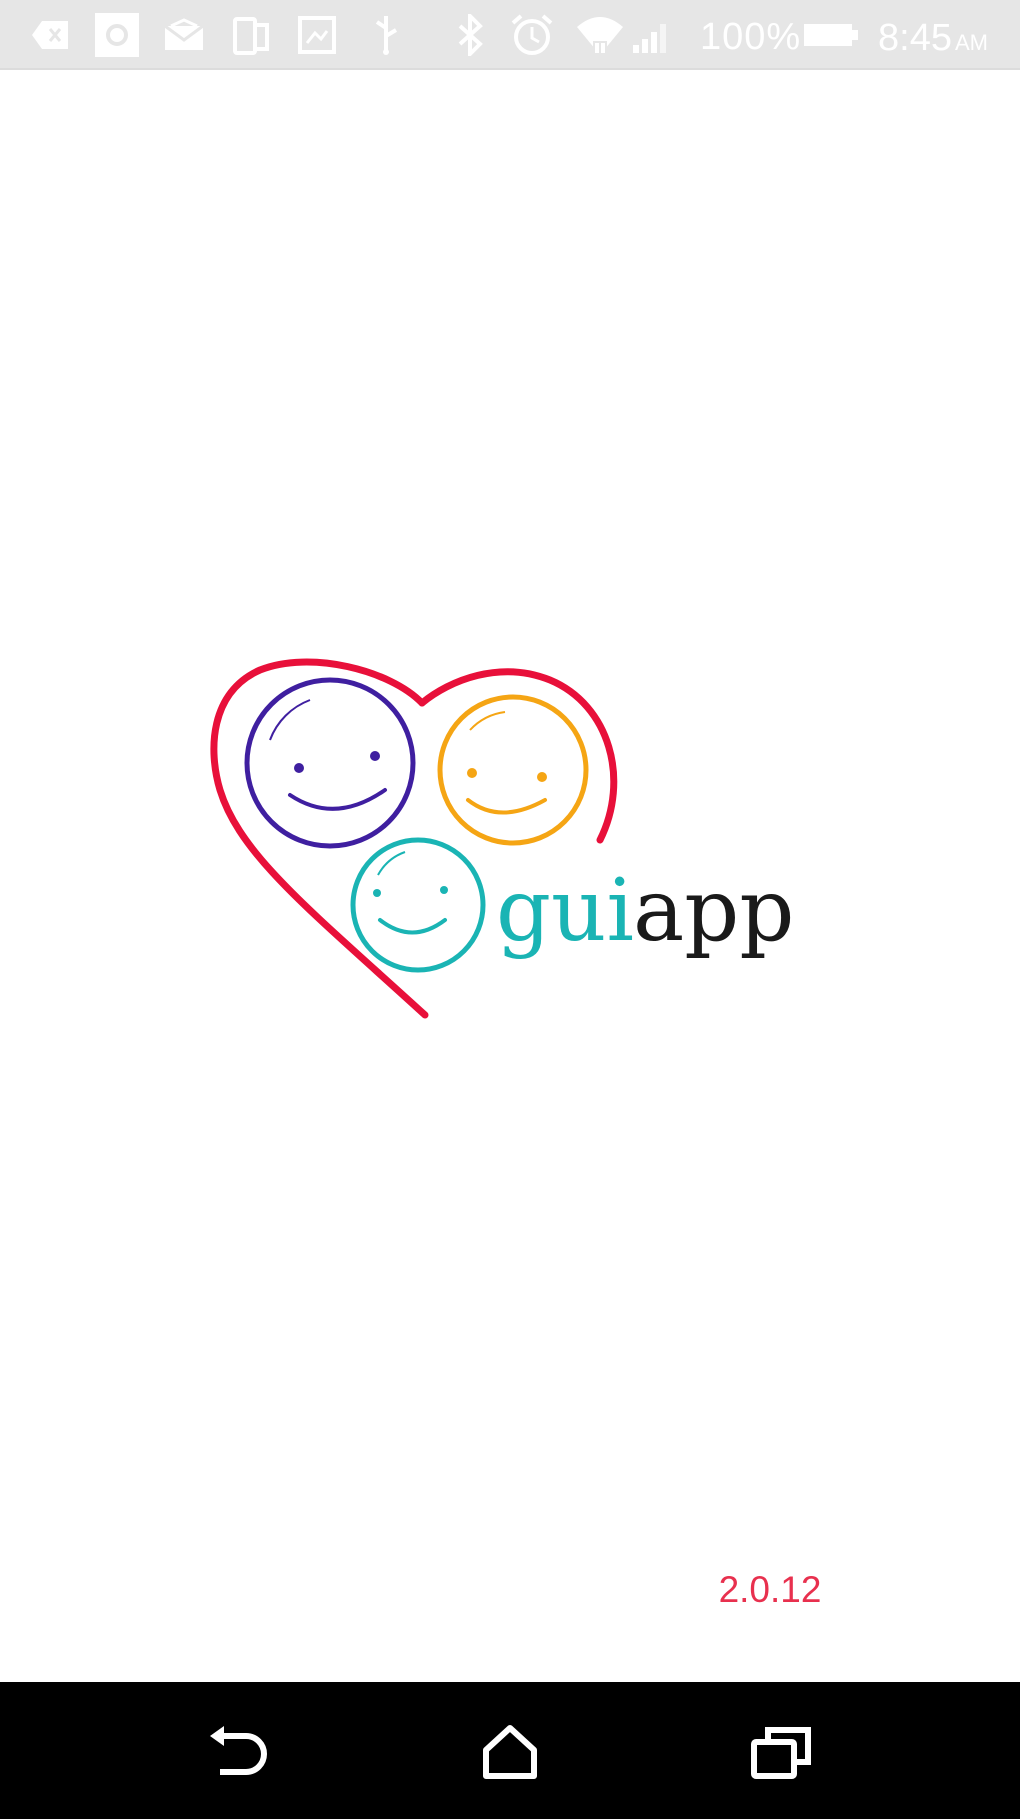  Describe the element at coordinates (317, 35) in the screenshot. I see `image-icon` at that location.